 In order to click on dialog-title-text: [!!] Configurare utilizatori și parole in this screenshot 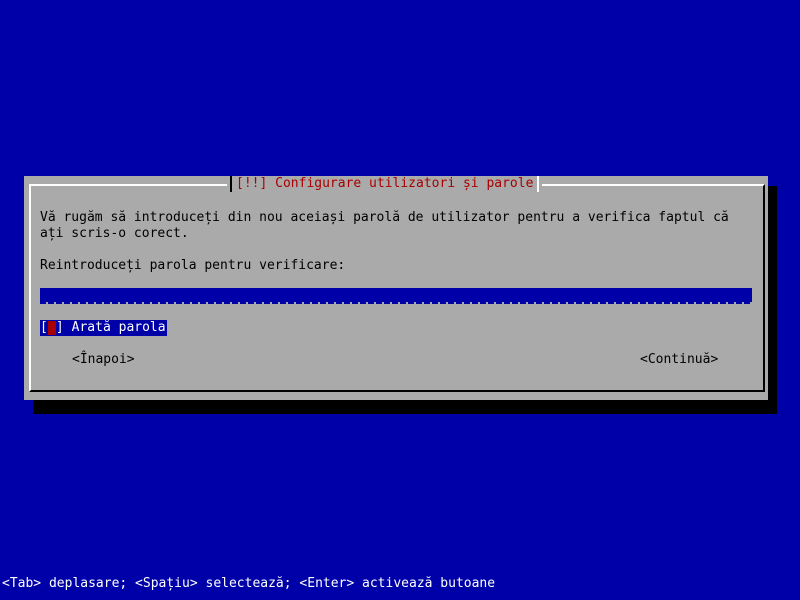, I will do `click(385, 183)`.